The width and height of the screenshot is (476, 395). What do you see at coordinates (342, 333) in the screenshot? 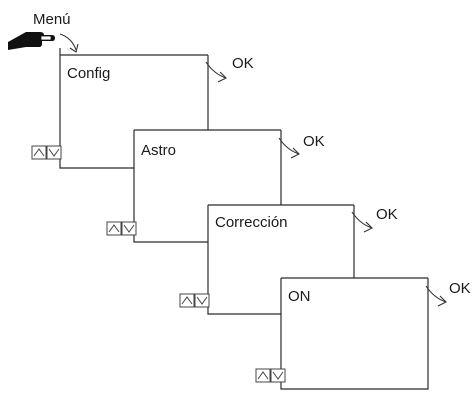
I see `step-box-on: ON` at bounding box center [342, 333].